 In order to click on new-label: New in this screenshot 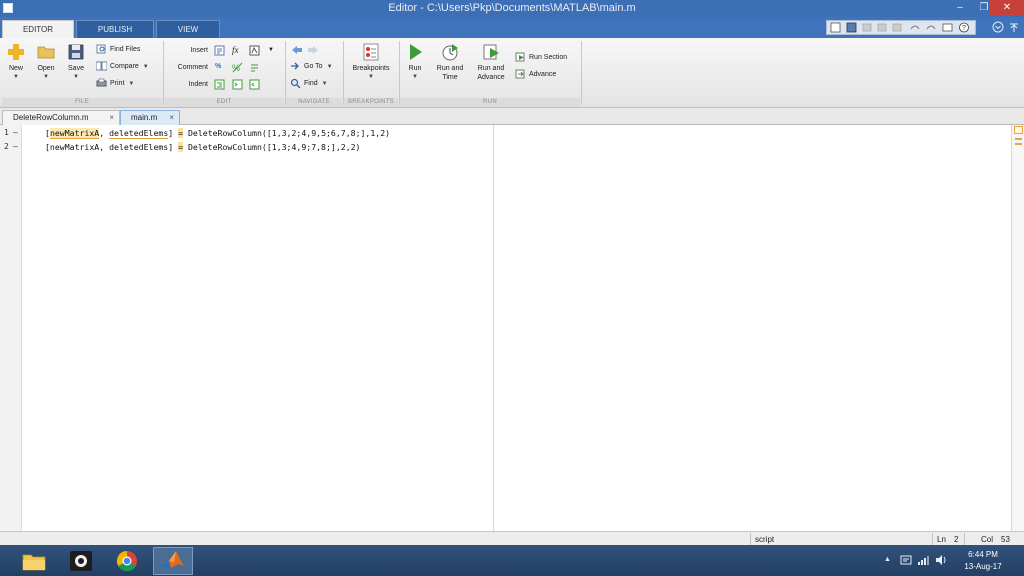, I will do `click(15, 68)`.